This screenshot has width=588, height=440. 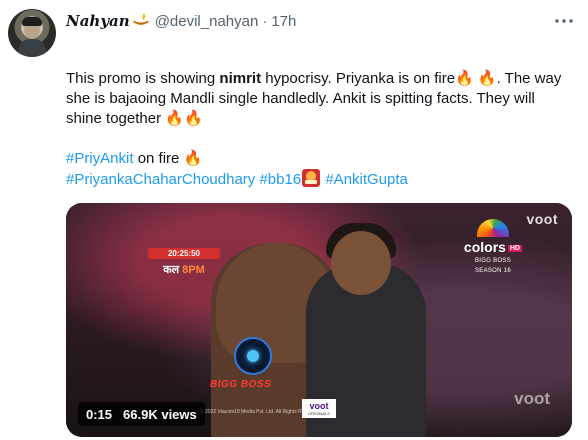 I want to click on voot-corner-watermark: voot, so click(x=532, y=398).